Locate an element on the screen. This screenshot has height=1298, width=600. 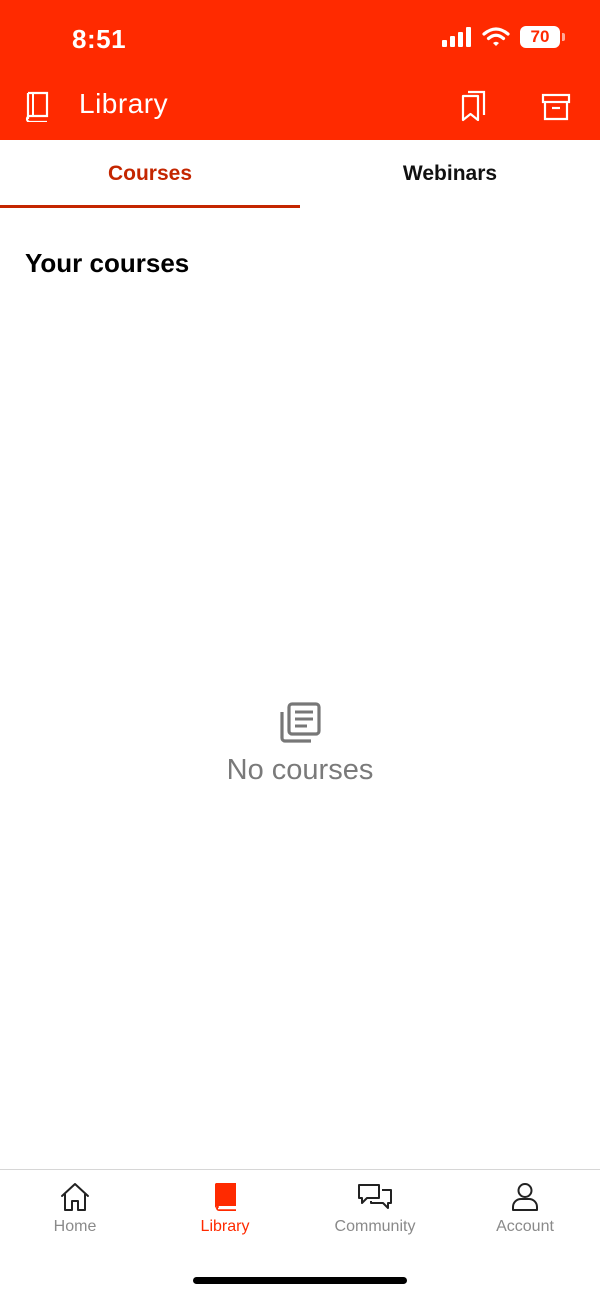
app-header: 8:51 70 Library is located at coordinates (300, 70).